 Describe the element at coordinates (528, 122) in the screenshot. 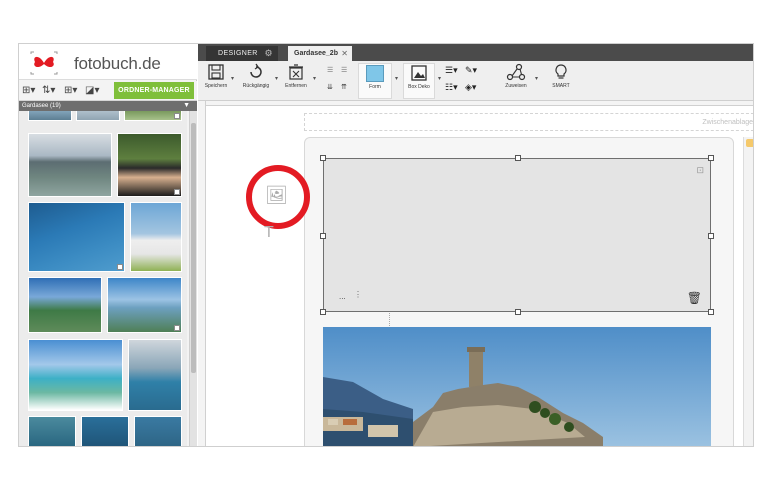

I see `clipboard-area: Zwischenablage` at that location.